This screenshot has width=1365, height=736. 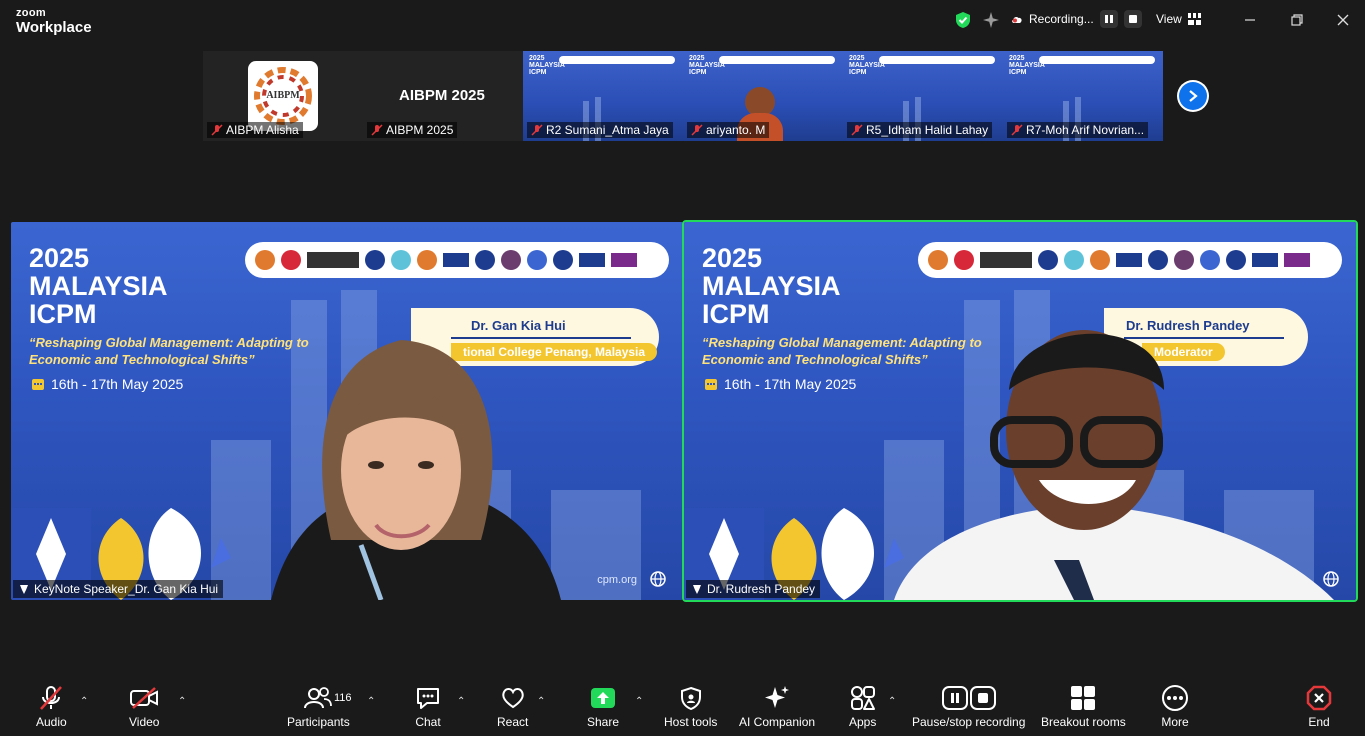 What do you see at coordinates (1319, 722) in the screenshot?
I see `end-label: End` at bounding box center [1319, 722].